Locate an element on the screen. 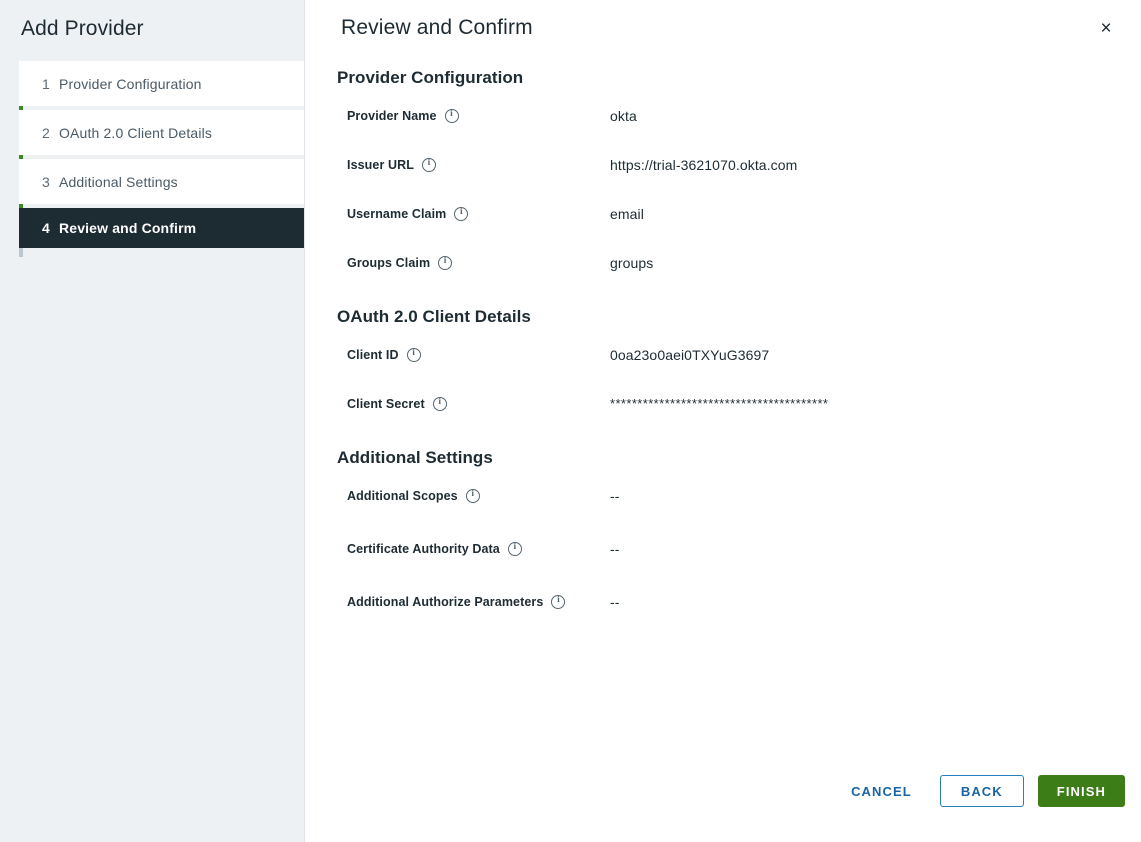  field-label: Additional Scopes i is located at coordinates (478, 495).